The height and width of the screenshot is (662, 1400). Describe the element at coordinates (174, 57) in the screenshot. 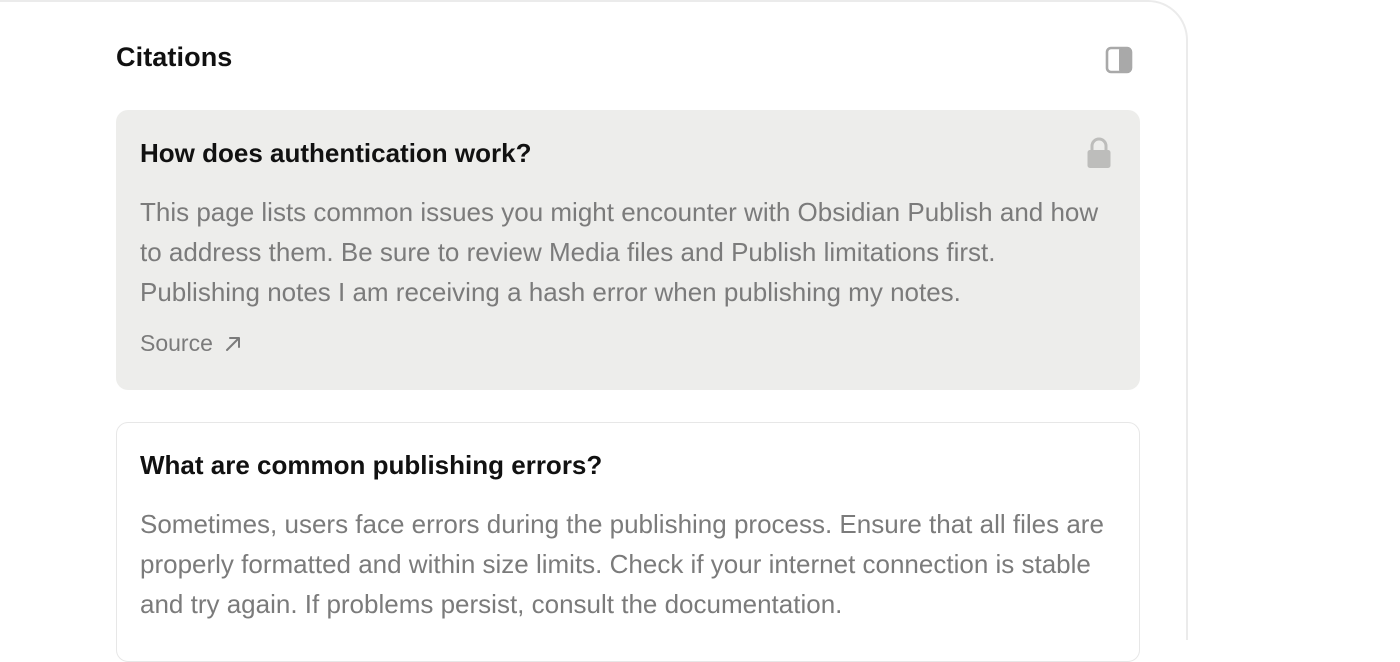

I see `panel-title: Citations` at that location.